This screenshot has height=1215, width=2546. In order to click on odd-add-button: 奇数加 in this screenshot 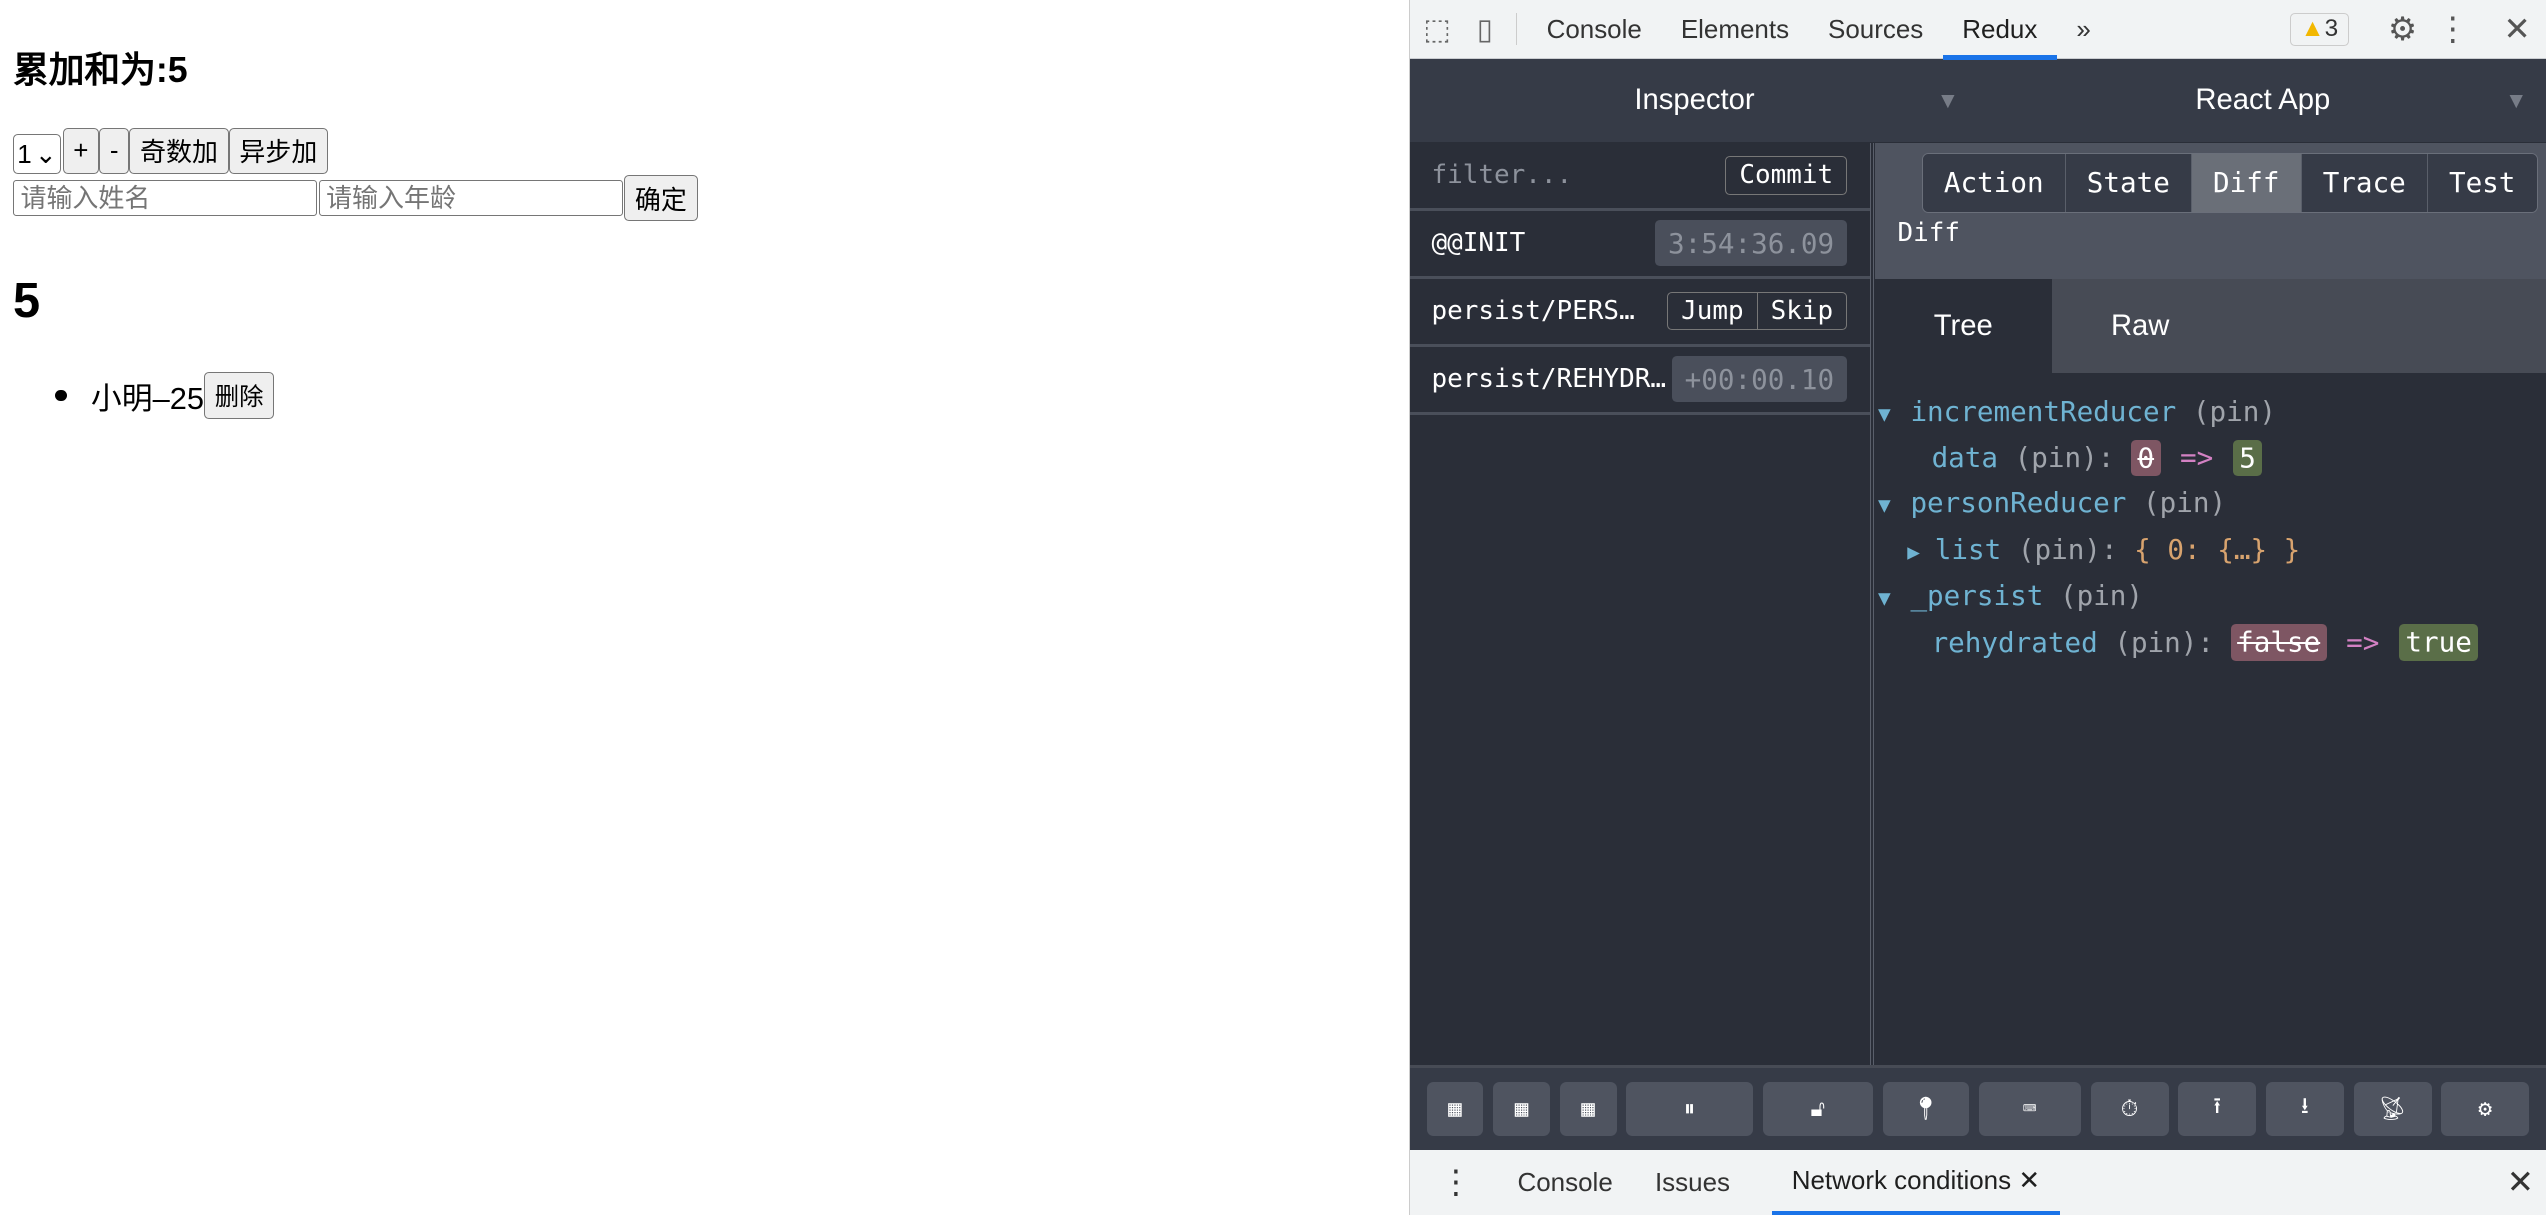, I will do `click(179, 151)`.